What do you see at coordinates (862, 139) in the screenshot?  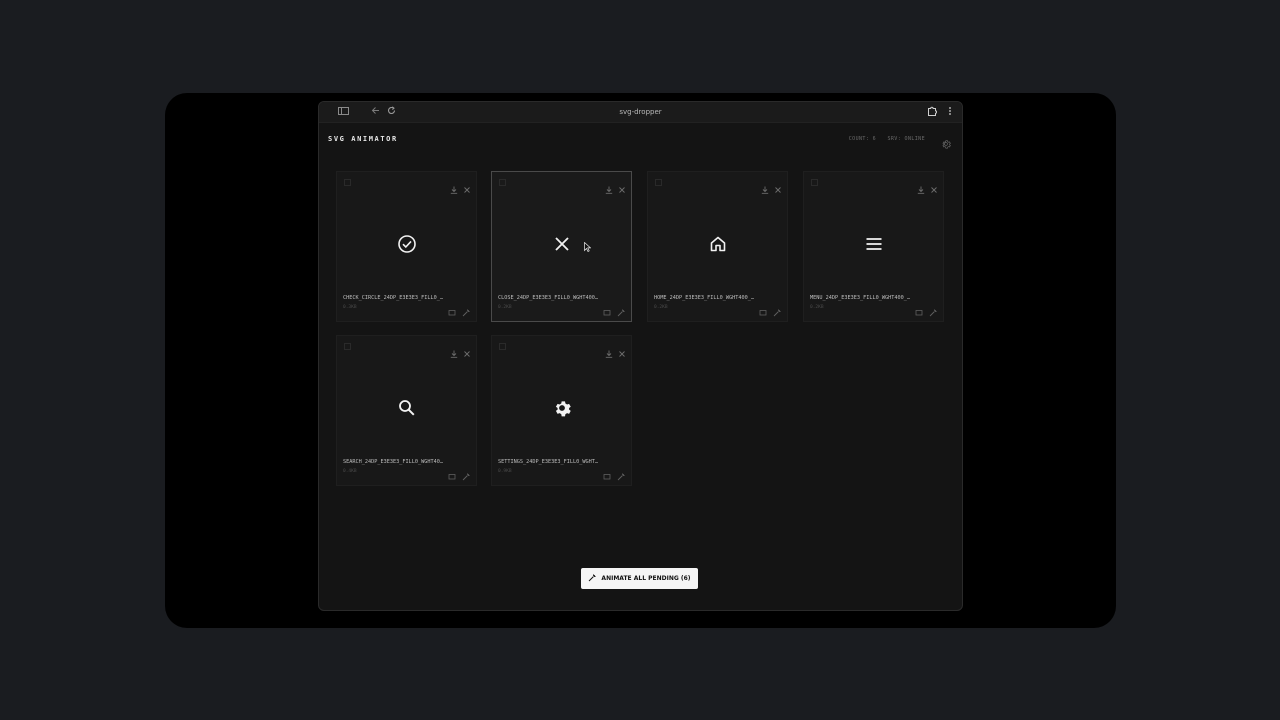 I see `count-label: COUNT: 6` at bounding box center [862, 139].